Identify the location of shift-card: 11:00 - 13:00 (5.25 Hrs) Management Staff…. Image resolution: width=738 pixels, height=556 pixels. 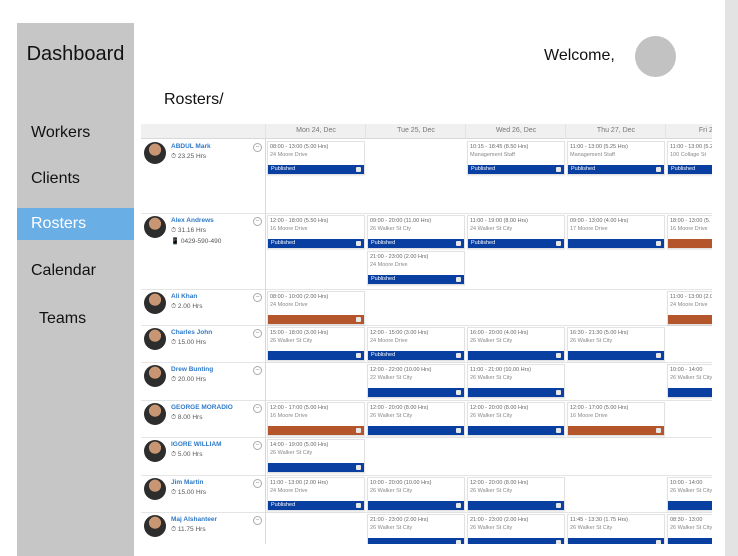
(616, 158).